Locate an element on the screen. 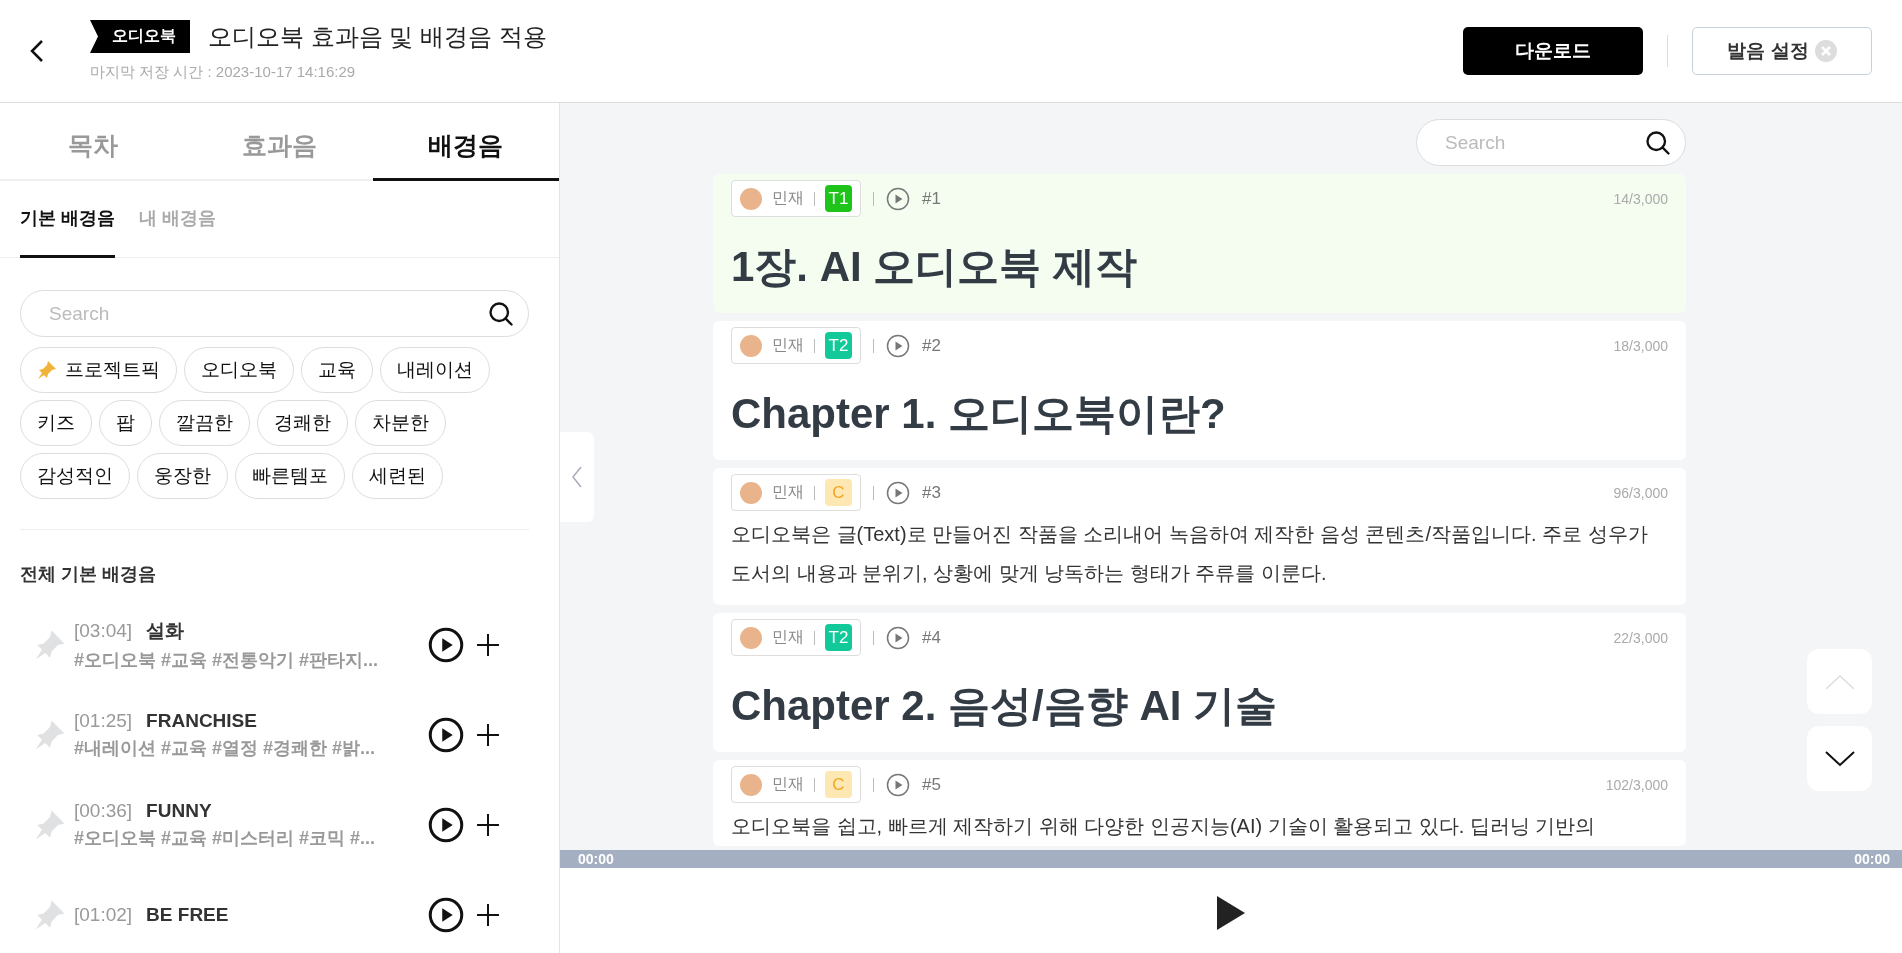  script-block: 민재 C #3 96/3,000 오디오북은 글(Text)로 만들어진 작품을 소리내어 녹음하여 제작한 음성 콘텐츠/작품입니다. 주로 성우가 도서의 내용과 분위기, 상황에 맞게 낭독하는 형태가 주류를 이룬다. is located at coordinates (1199, 536).